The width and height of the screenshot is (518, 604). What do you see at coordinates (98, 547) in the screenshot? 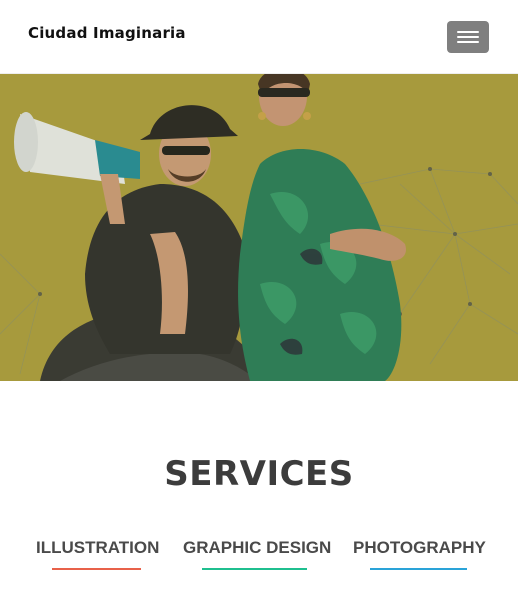
I see `tab-label: ILLUSTRATION` at bounding box center [98, 547].